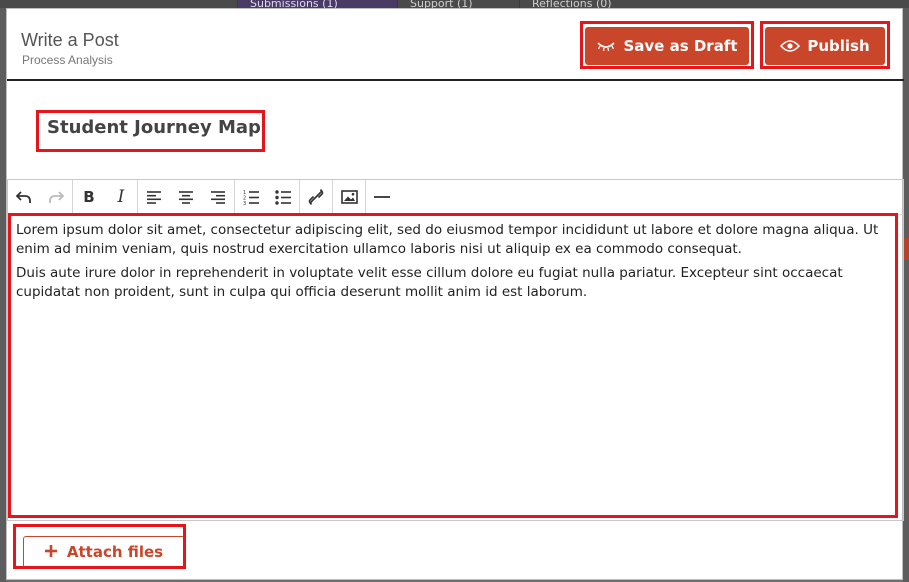 The width and height of the screenshot is (909, 582). I want to click on bullet-list-icon, so click(283, 197).